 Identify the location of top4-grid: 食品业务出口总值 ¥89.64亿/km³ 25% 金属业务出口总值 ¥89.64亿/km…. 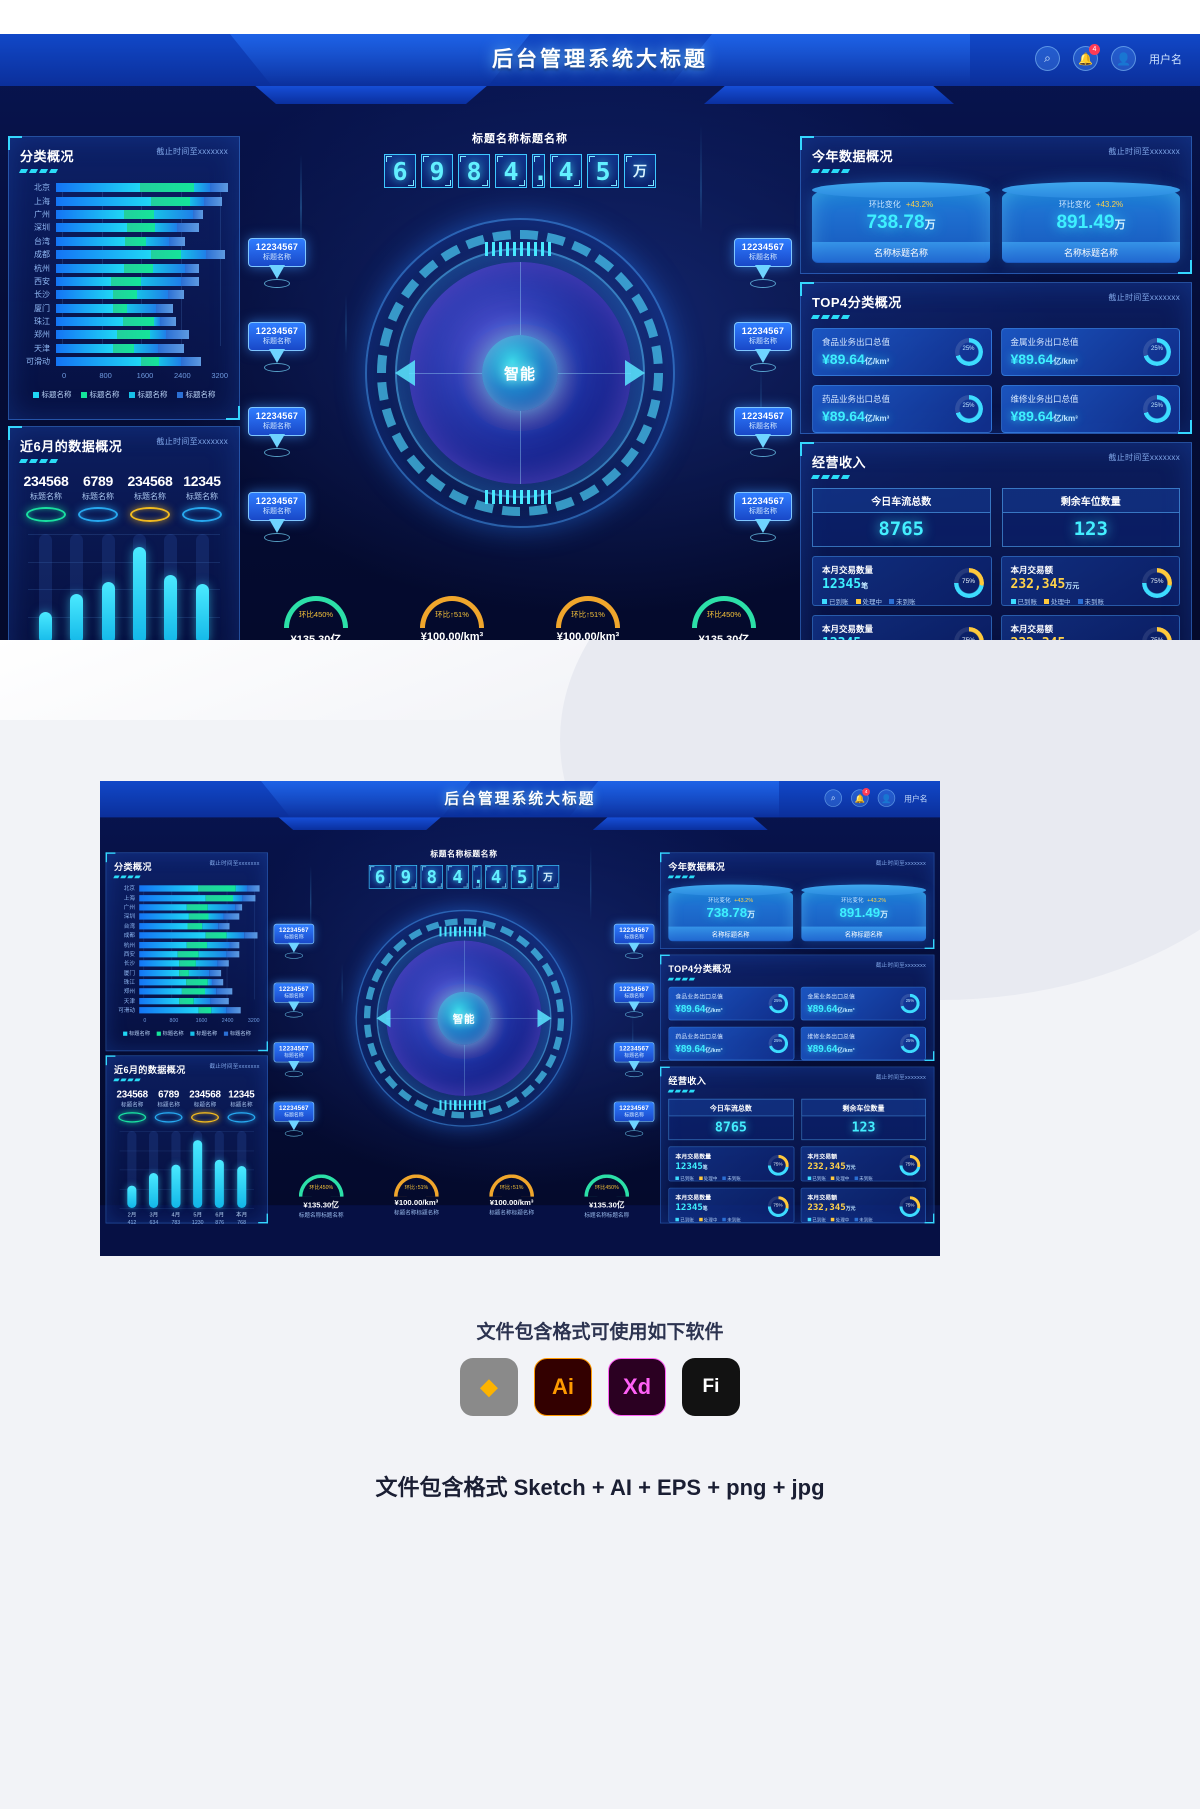
(996, 380).